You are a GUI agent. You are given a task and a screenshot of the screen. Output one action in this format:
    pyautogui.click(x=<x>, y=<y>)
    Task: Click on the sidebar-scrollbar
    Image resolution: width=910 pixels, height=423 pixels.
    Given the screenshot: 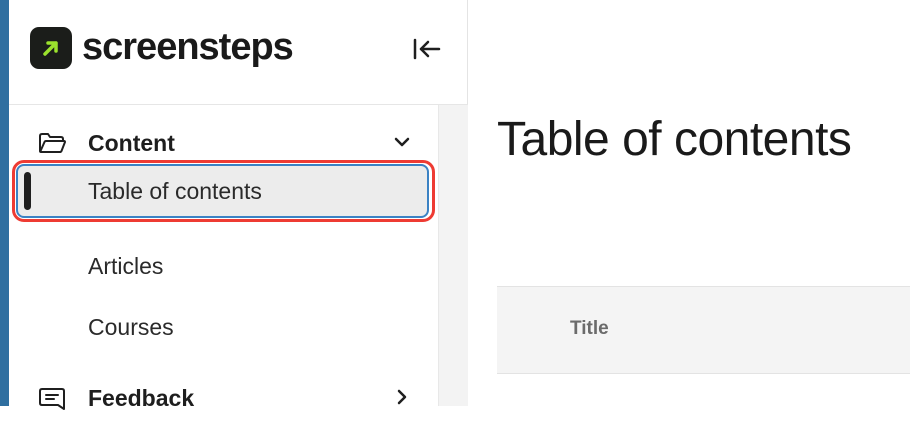 What is the action you would take?
    pyautogui.click(x=453, y=255)
    